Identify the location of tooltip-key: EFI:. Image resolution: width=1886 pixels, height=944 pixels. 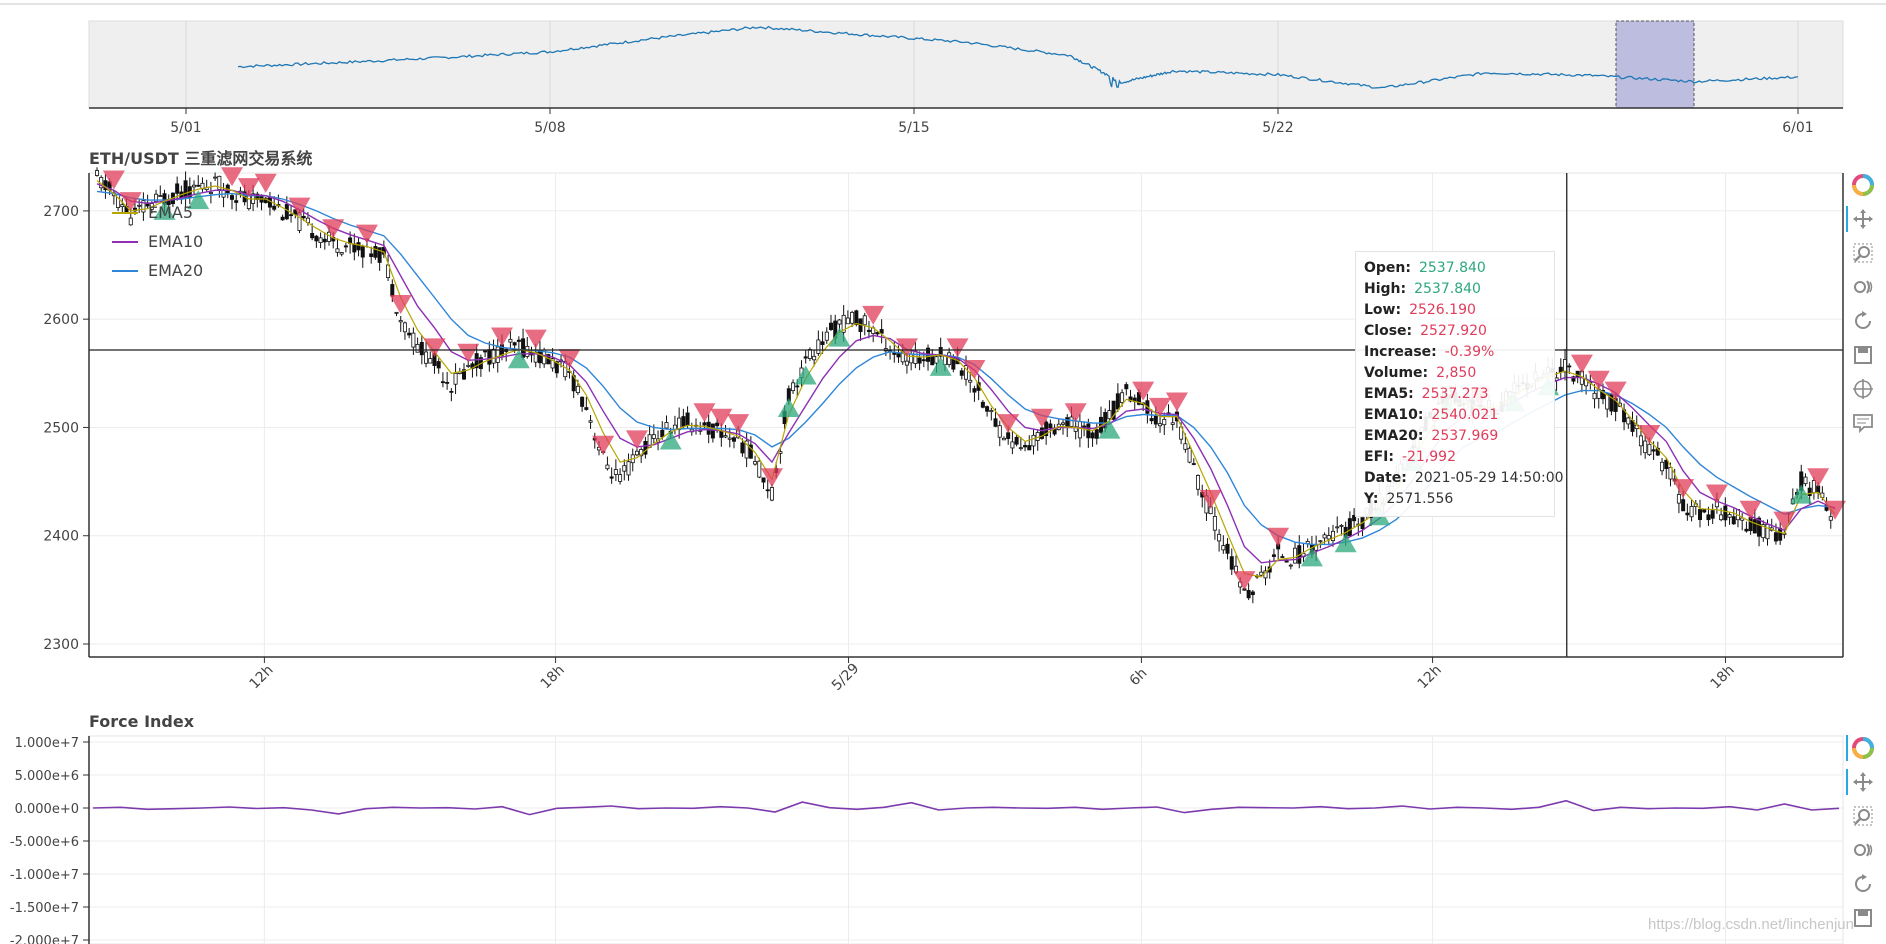
(1379, 457).